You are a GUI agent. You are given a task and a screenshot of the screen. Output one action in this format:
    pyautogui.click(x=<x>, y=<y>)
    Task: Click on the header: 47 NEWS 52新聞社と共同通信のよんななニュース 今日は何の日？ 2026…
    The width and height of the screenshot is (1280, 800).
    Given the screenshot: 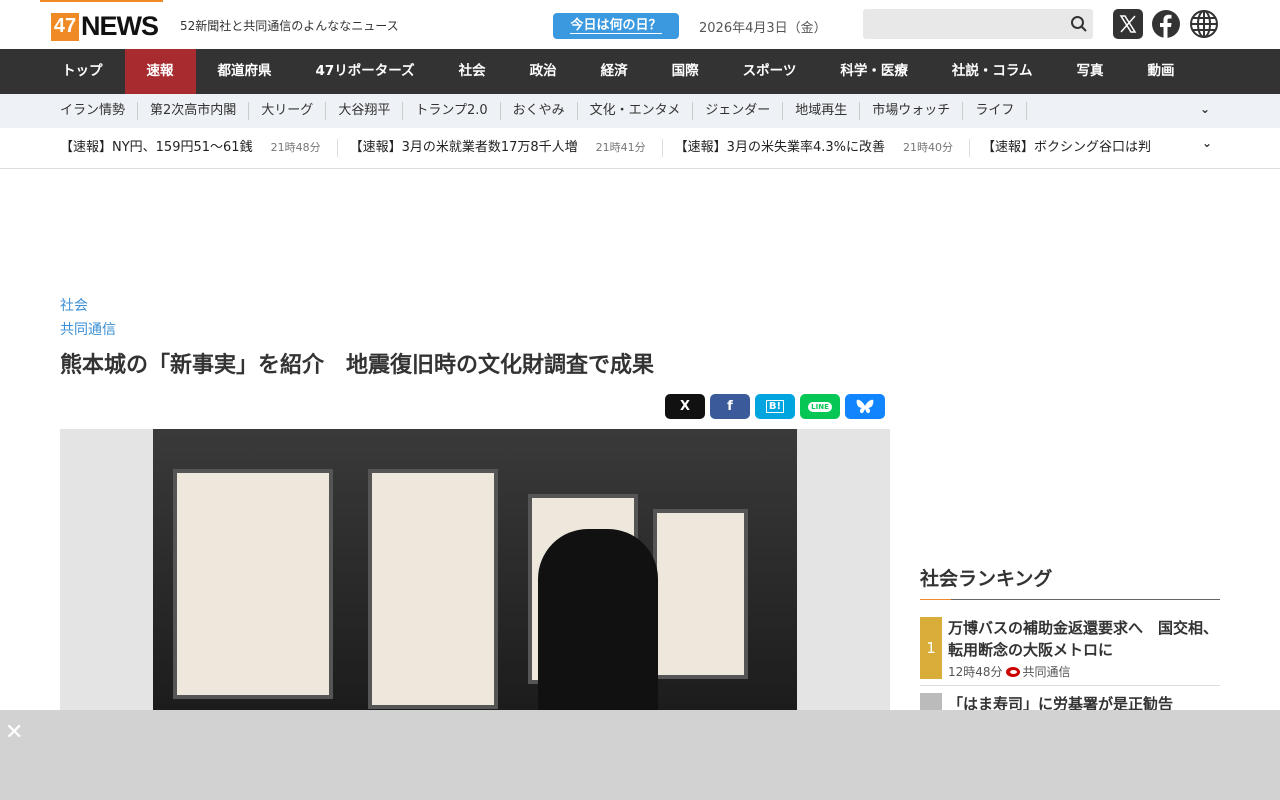 What is the action you would take?
    pyautogui.click(x=640, y=24)
    